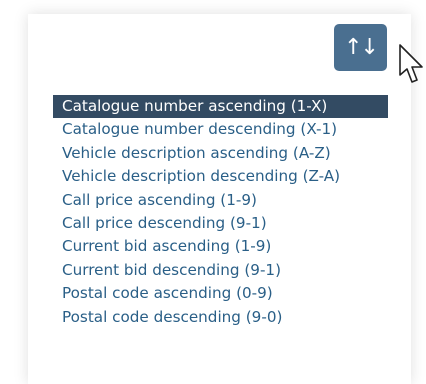 This screenshot has width=426, height=384. What do you see at coordinates (220, 107) in the screenshot?
I see `sort-option-catalogue-asc: Catalogue number ascending (1-X)` at bounding box center [220, 107].